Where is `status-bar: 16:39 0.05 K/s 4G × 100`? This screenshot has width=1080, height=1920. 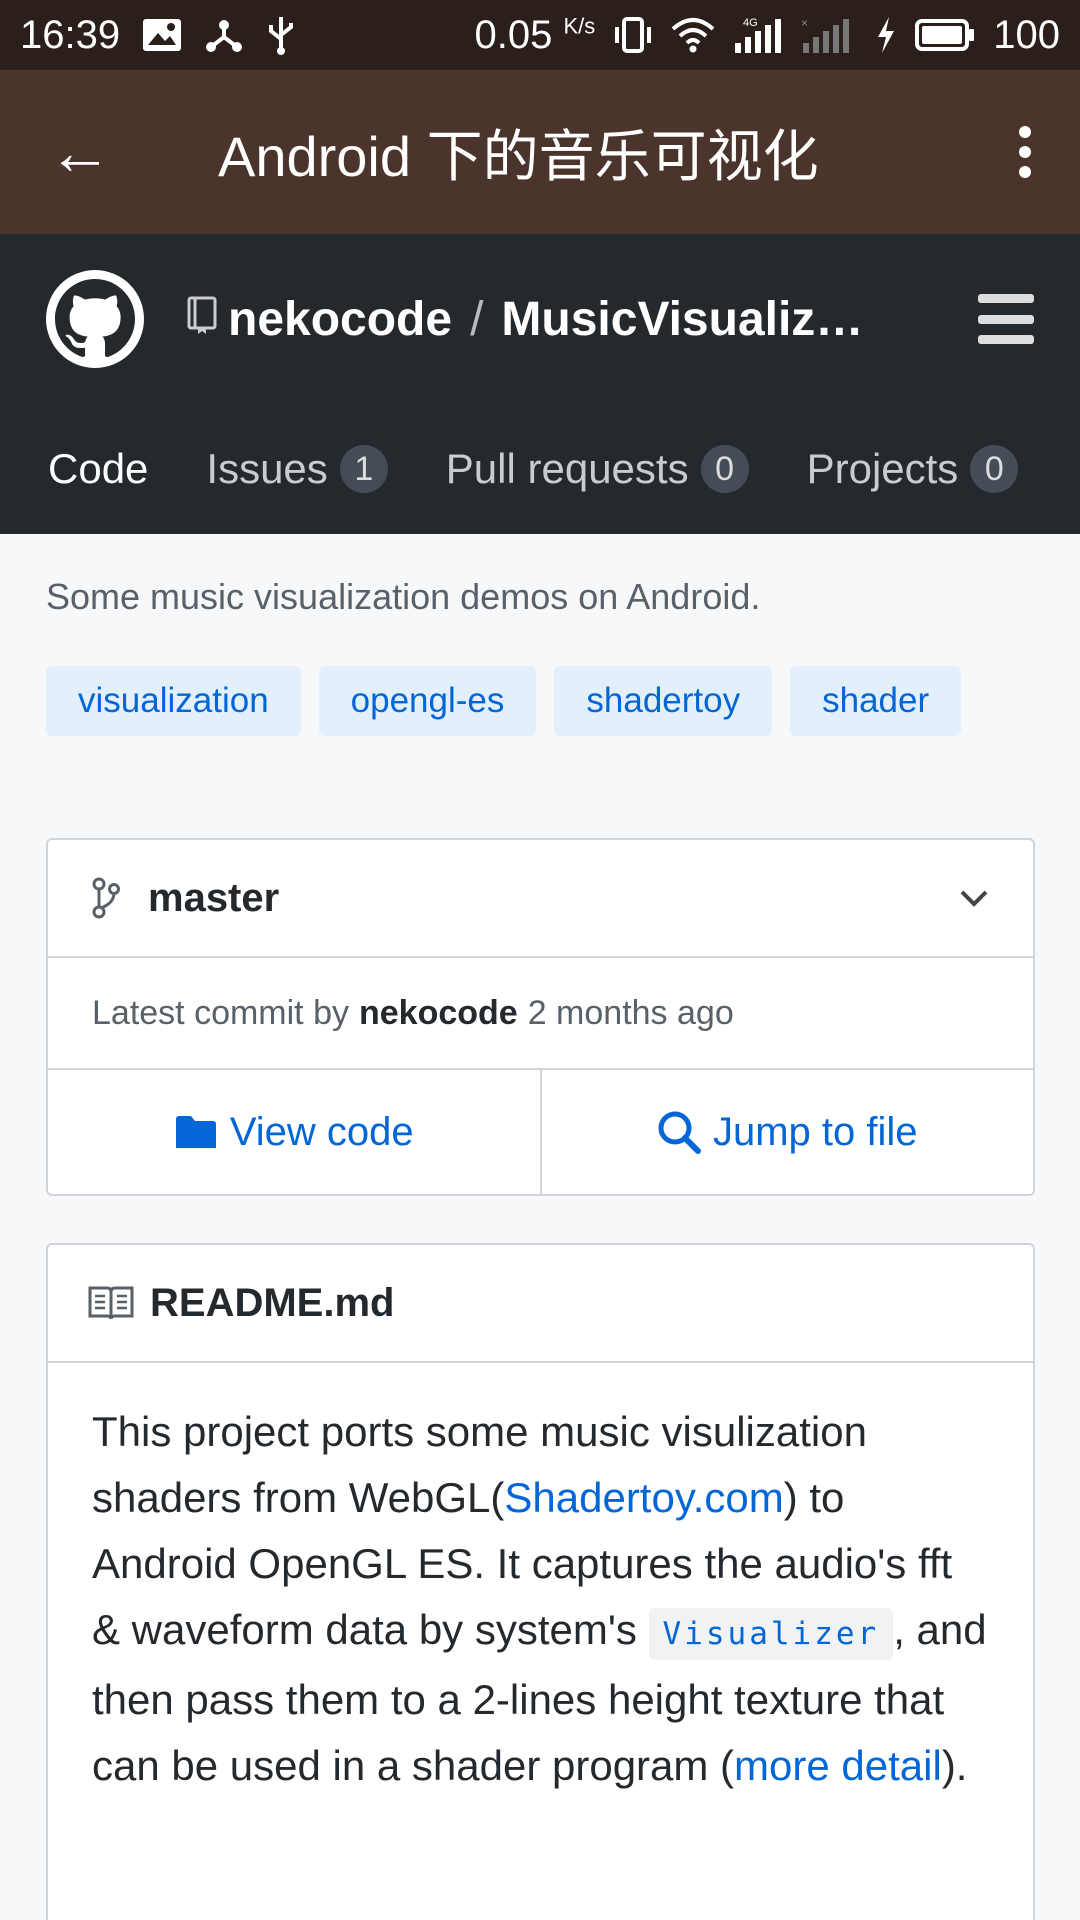 status-bar: 16:39 0.05 K/s 4G × 100 is located at coordinates (540, 35).